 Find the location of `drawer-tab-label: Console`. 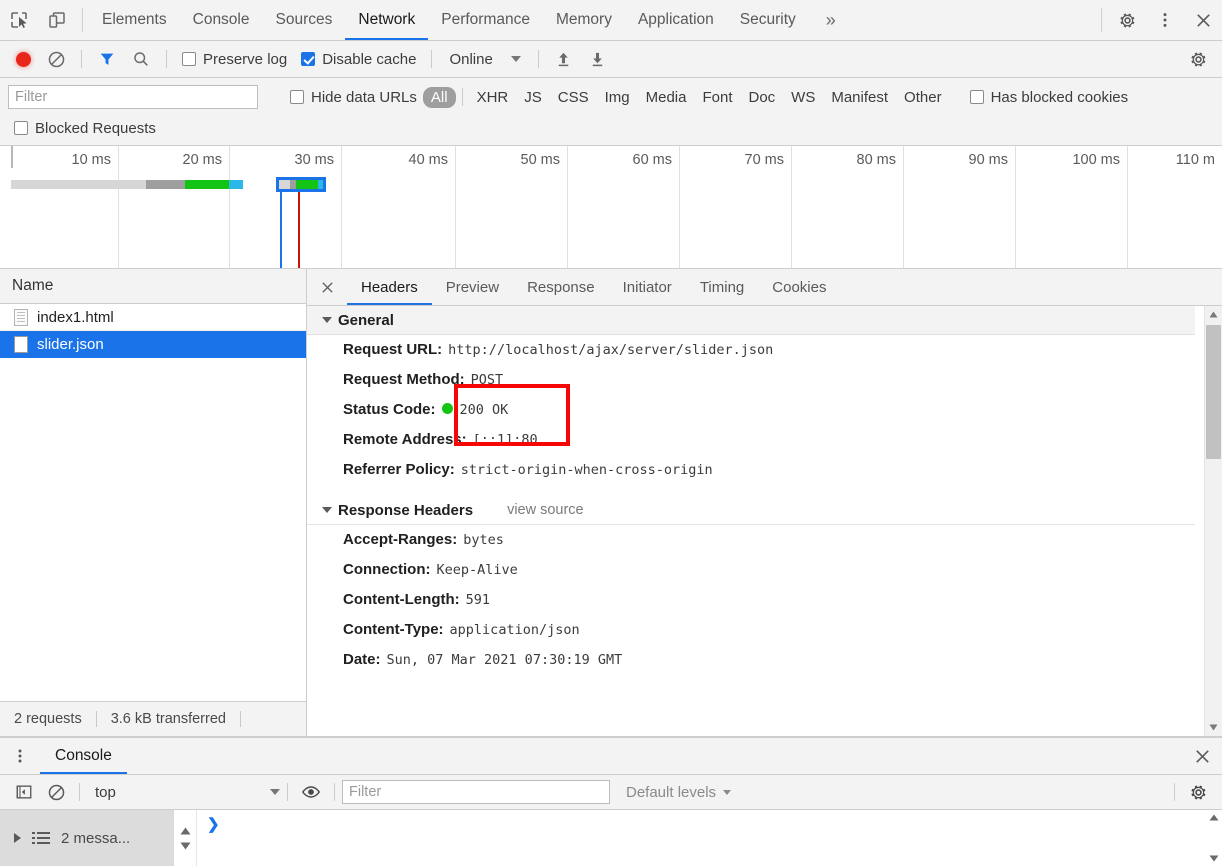

drawer-tab-label: Console is located at coordinates (83, 755).